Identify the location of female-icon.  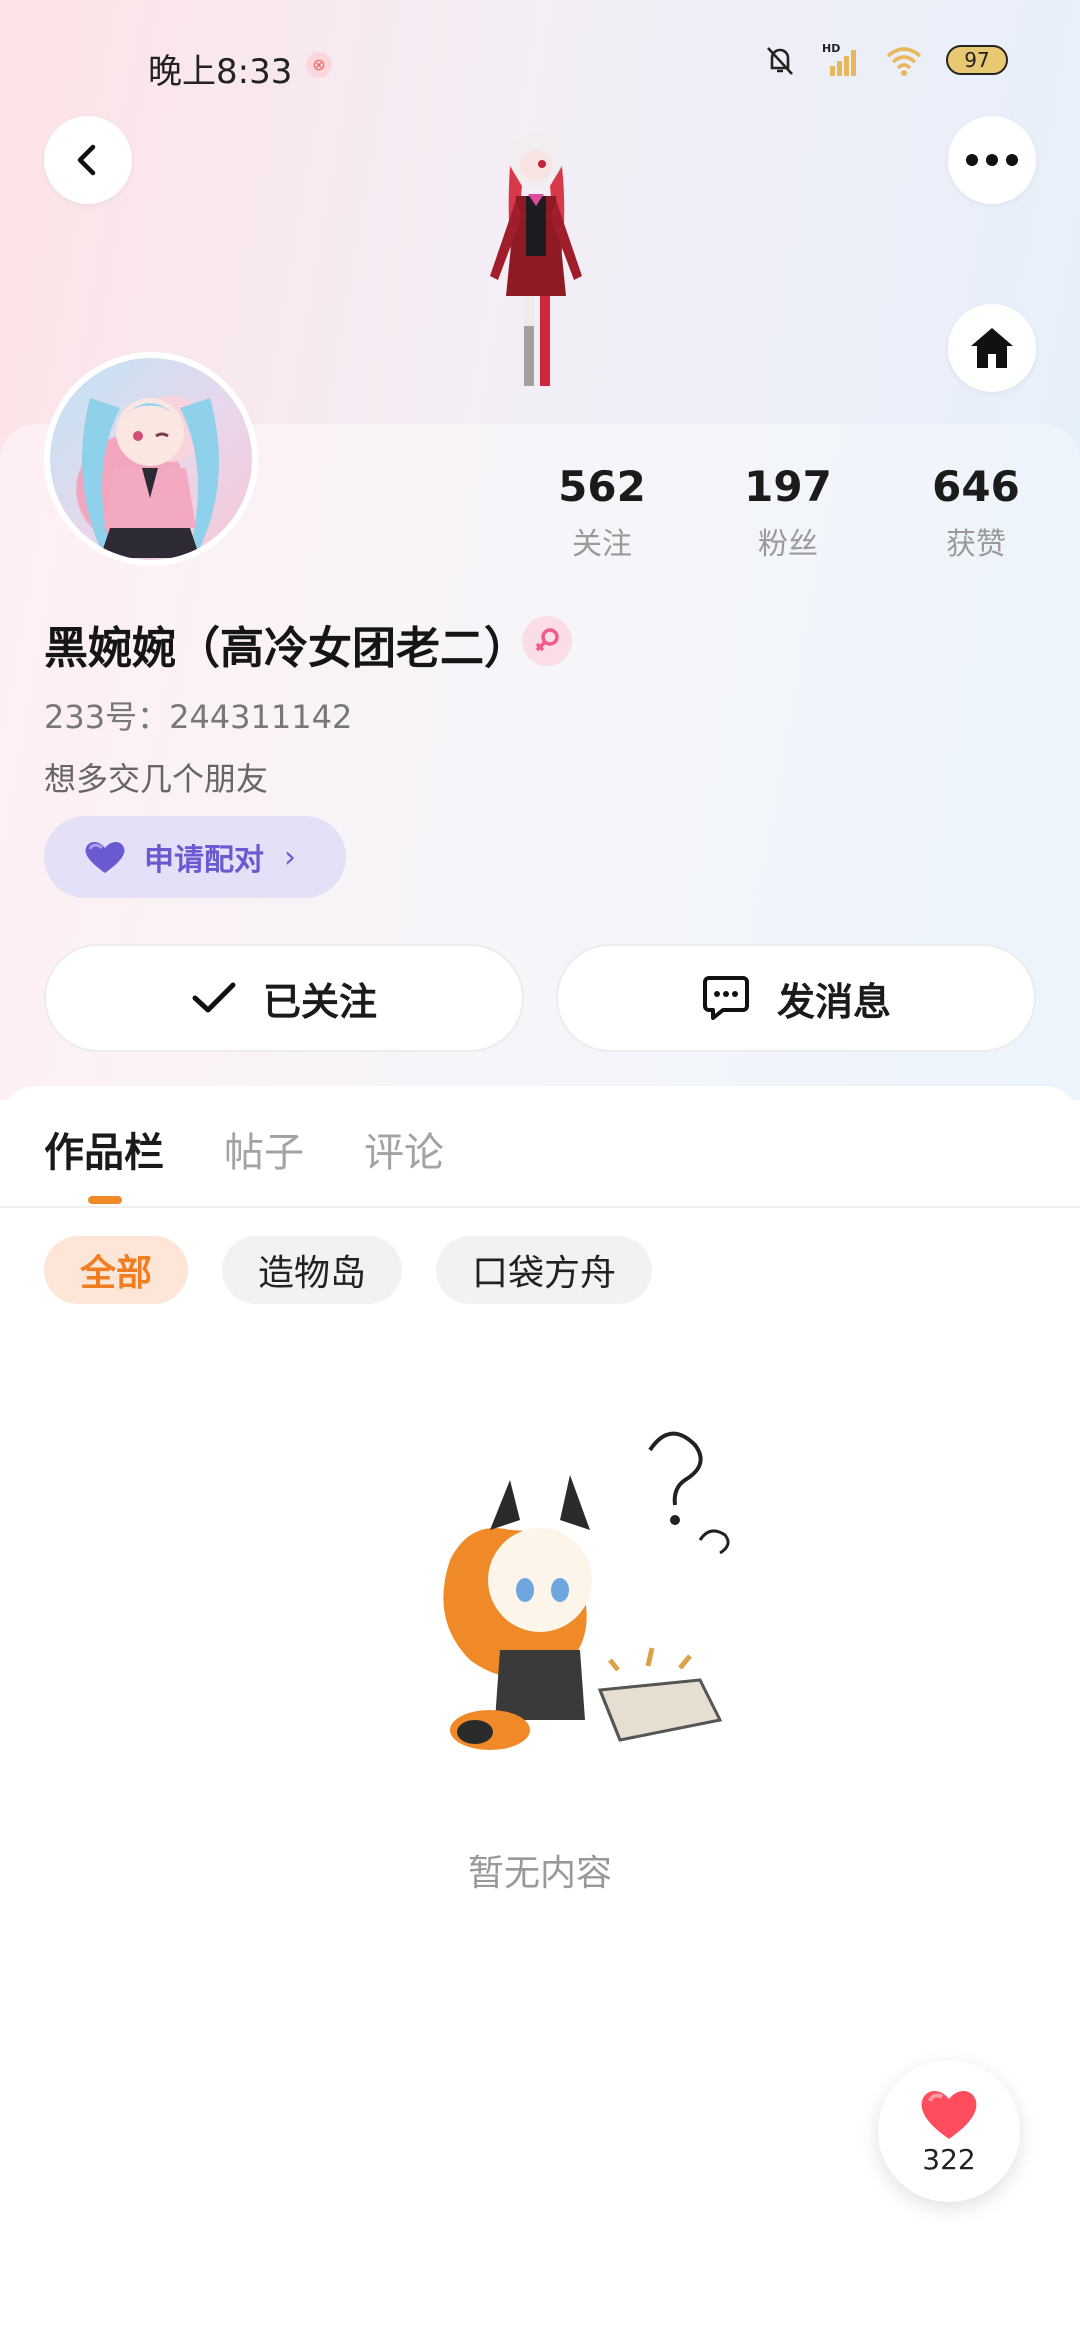
(547, 640).